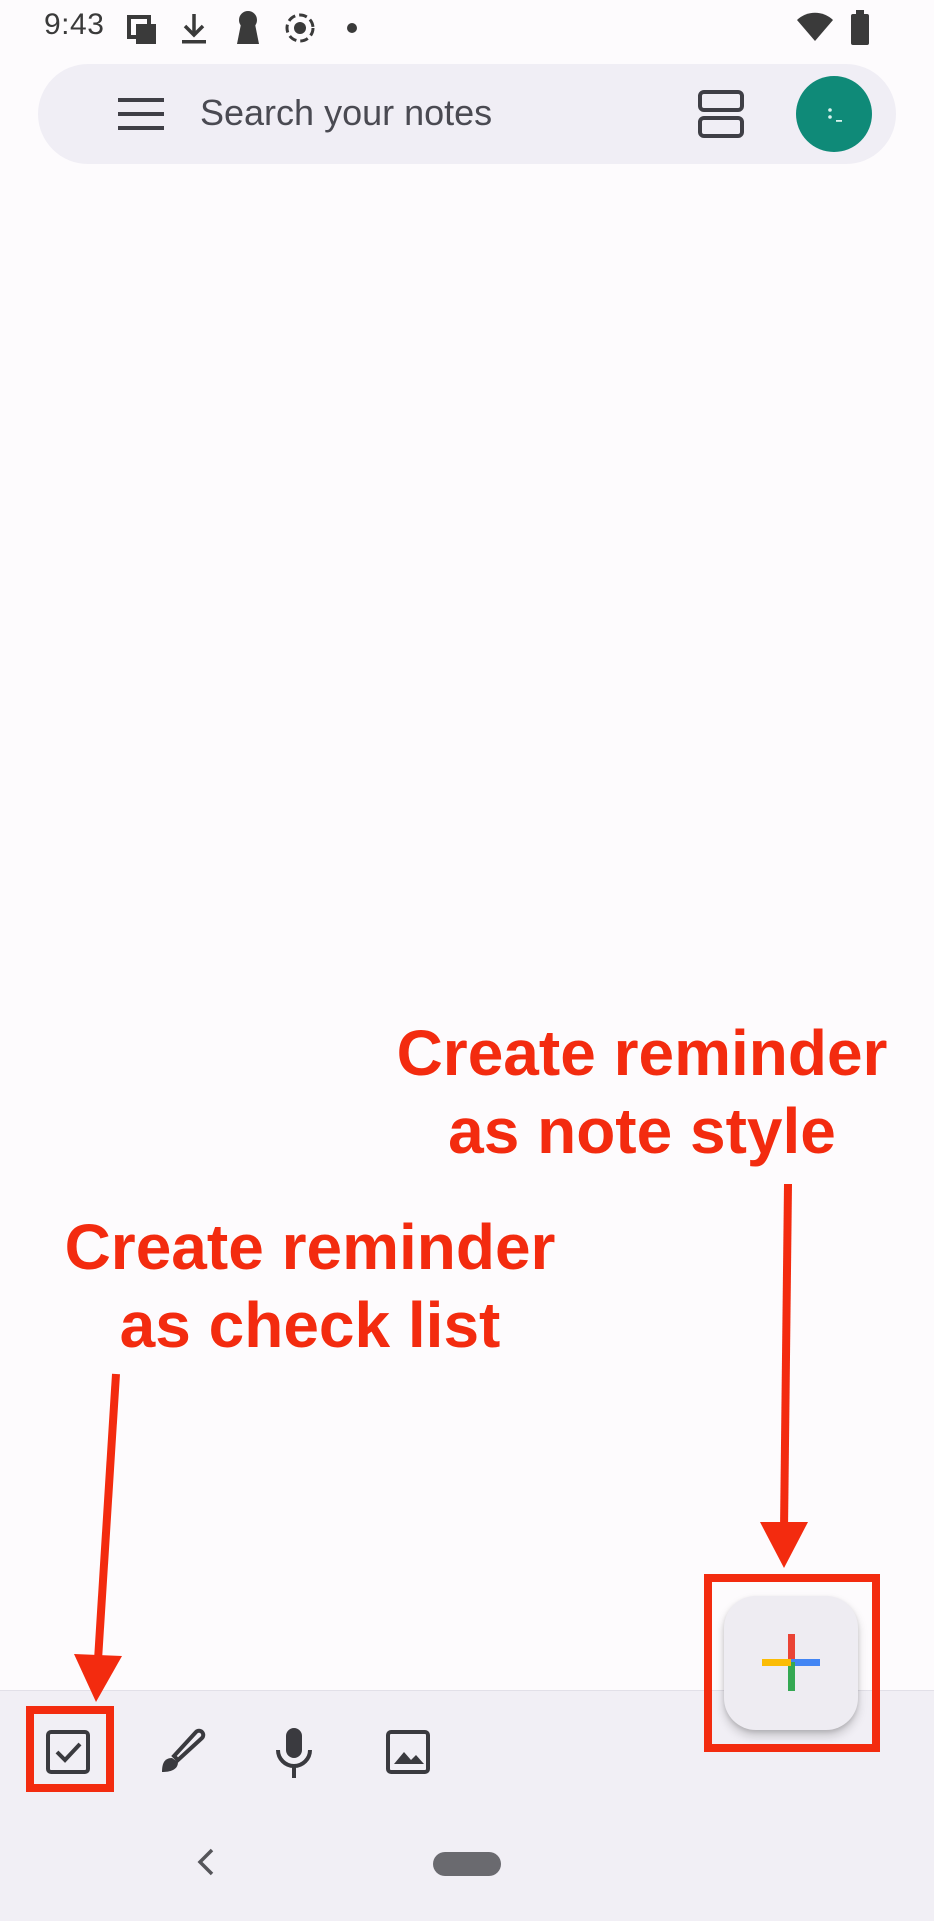  What do you see at coordinates (142, 30) in the screenshot?
I see `screenshot-icon` at bounding box center [142, 30].